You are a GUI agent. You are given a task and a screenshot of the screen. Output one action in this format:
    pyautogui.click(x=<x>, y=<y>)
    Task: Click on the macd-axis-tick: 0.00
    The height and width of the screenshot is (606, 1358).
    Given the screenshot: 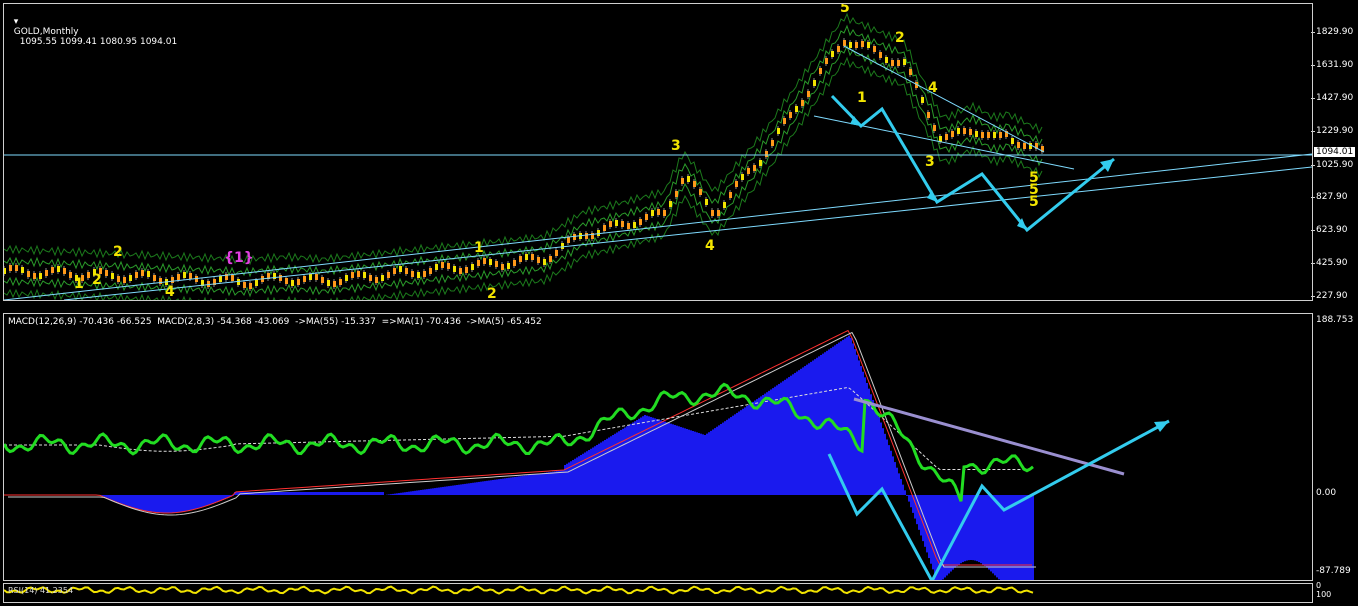 What is the action you would take?
    pyautogui.click(x=1326, y=493)
    